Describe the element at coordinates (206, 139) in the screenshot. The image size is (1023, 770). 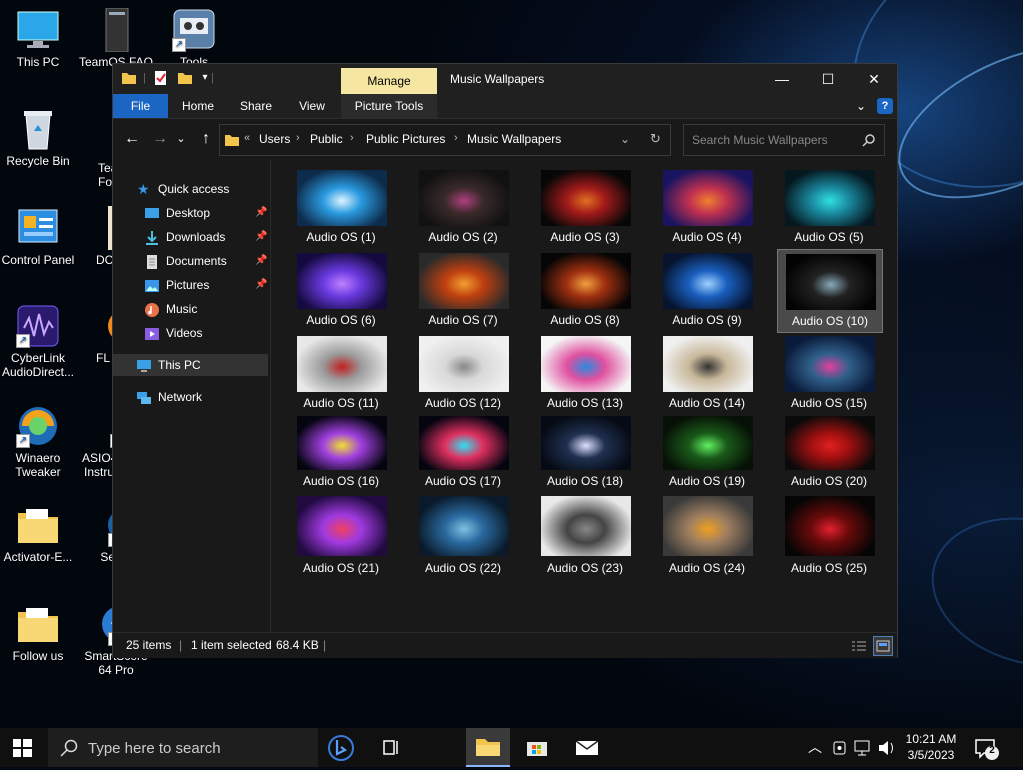
I see `up-button: ↑` at that location.